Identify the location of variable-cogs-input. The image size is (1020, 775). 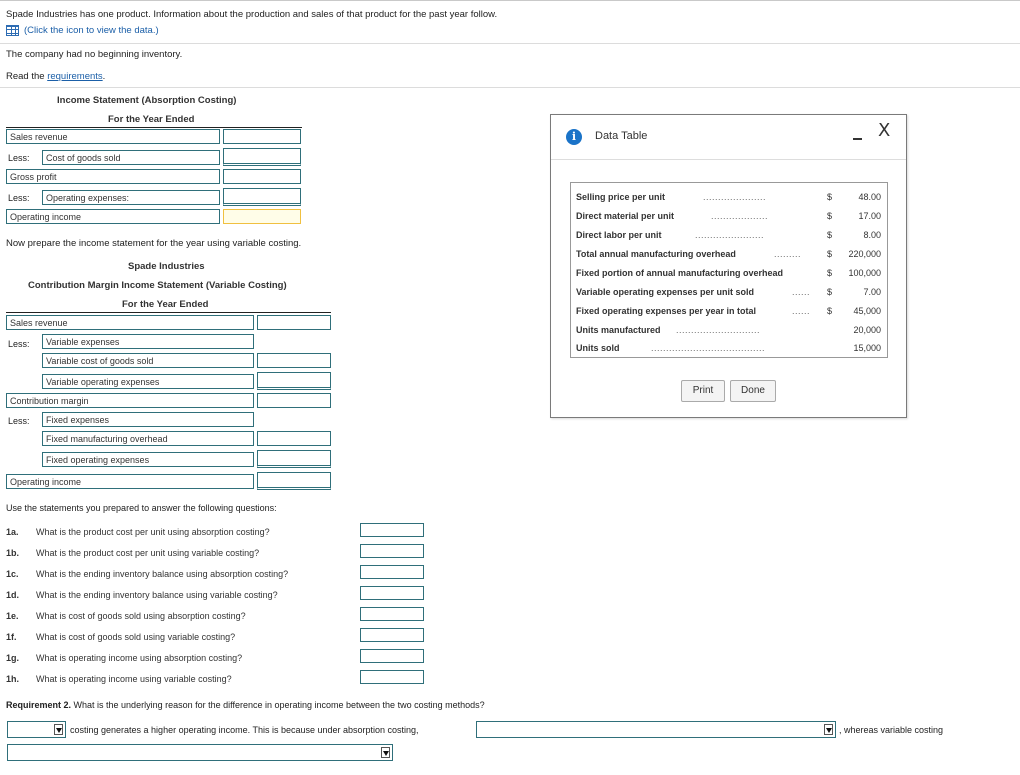
(294, 360).